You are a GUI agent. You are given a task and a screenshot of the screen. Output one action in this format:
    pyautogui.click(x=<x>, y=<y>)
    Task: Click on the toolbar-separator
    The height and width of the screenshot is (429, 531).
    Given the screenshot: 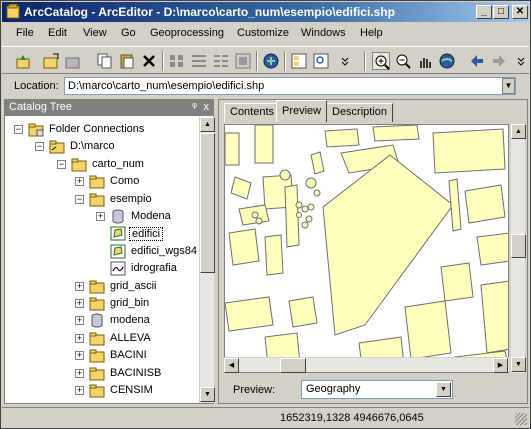 What is the action you would take?
    pyautogui.click(x=257, y=61)
    